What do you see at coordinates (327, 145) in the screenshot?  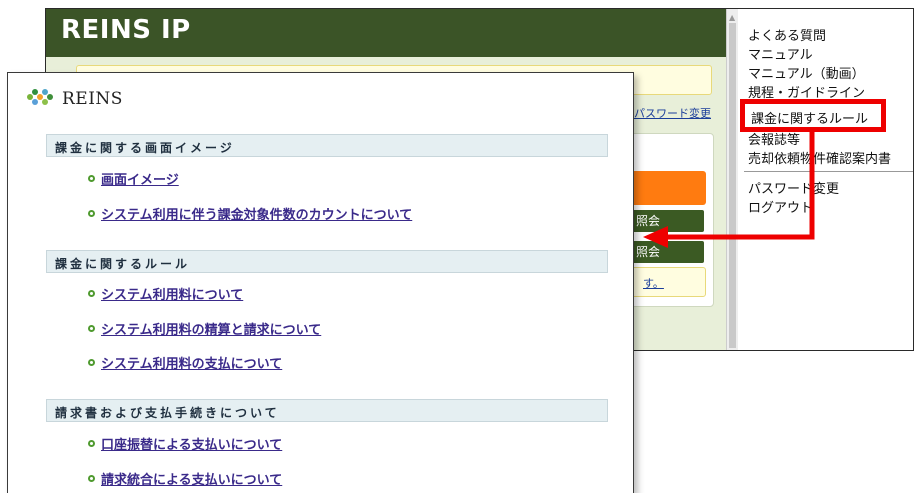 I see `section-header-screen-images: 課金に関する画面イメージ` at bounding box center [327, 145].